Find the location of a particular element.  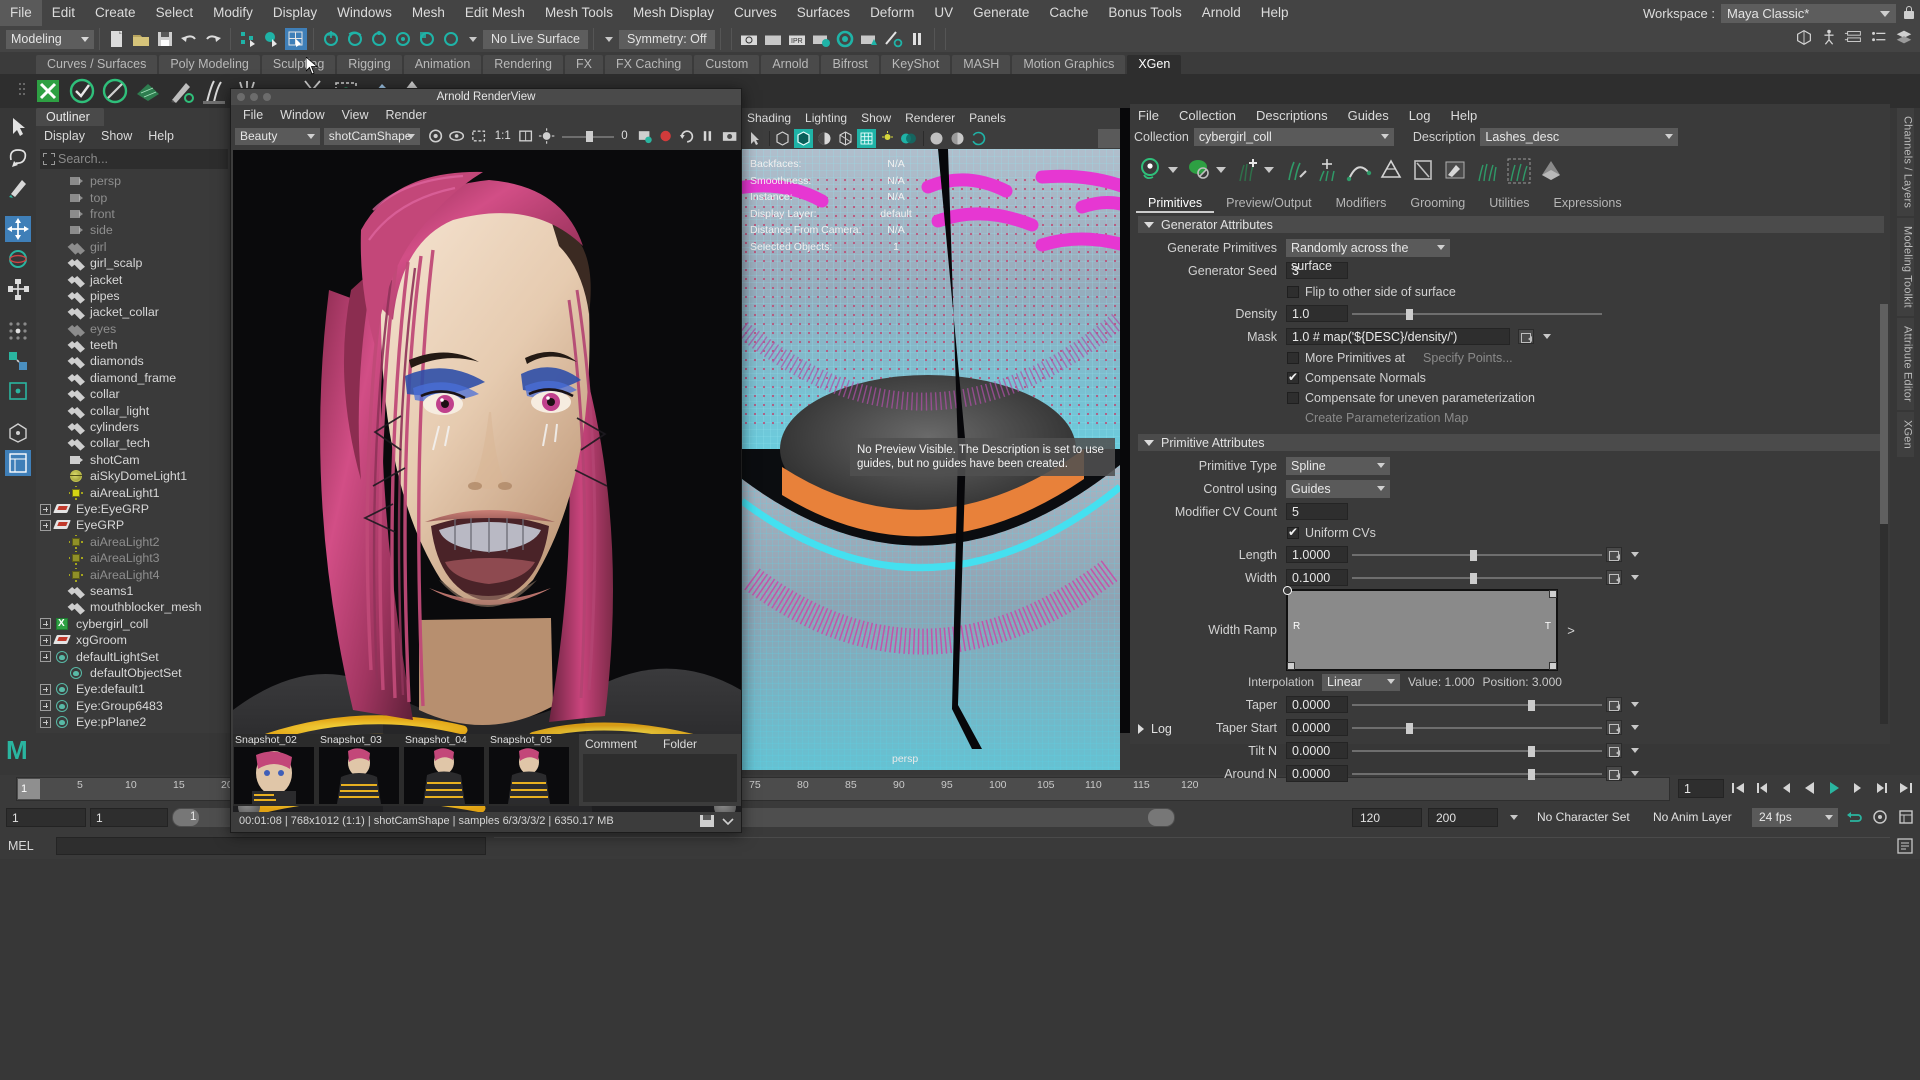

shelf-tab-keyshot: KeyShot is located at coordinates (915, 64).